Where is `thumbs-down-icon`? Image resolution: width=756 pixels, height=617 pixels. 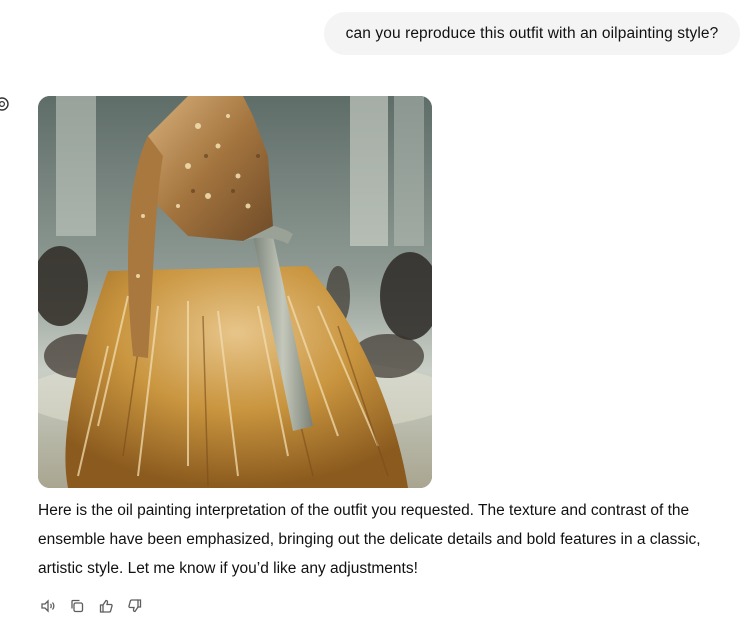 thumbs-down-icon is located at coordinates (135, 606).